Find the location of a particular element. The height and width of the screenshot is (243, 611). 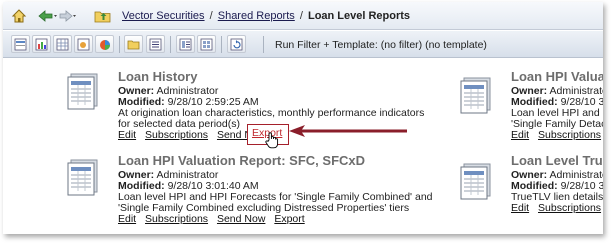

tile-view-icon is located at coordinates (206, 44).